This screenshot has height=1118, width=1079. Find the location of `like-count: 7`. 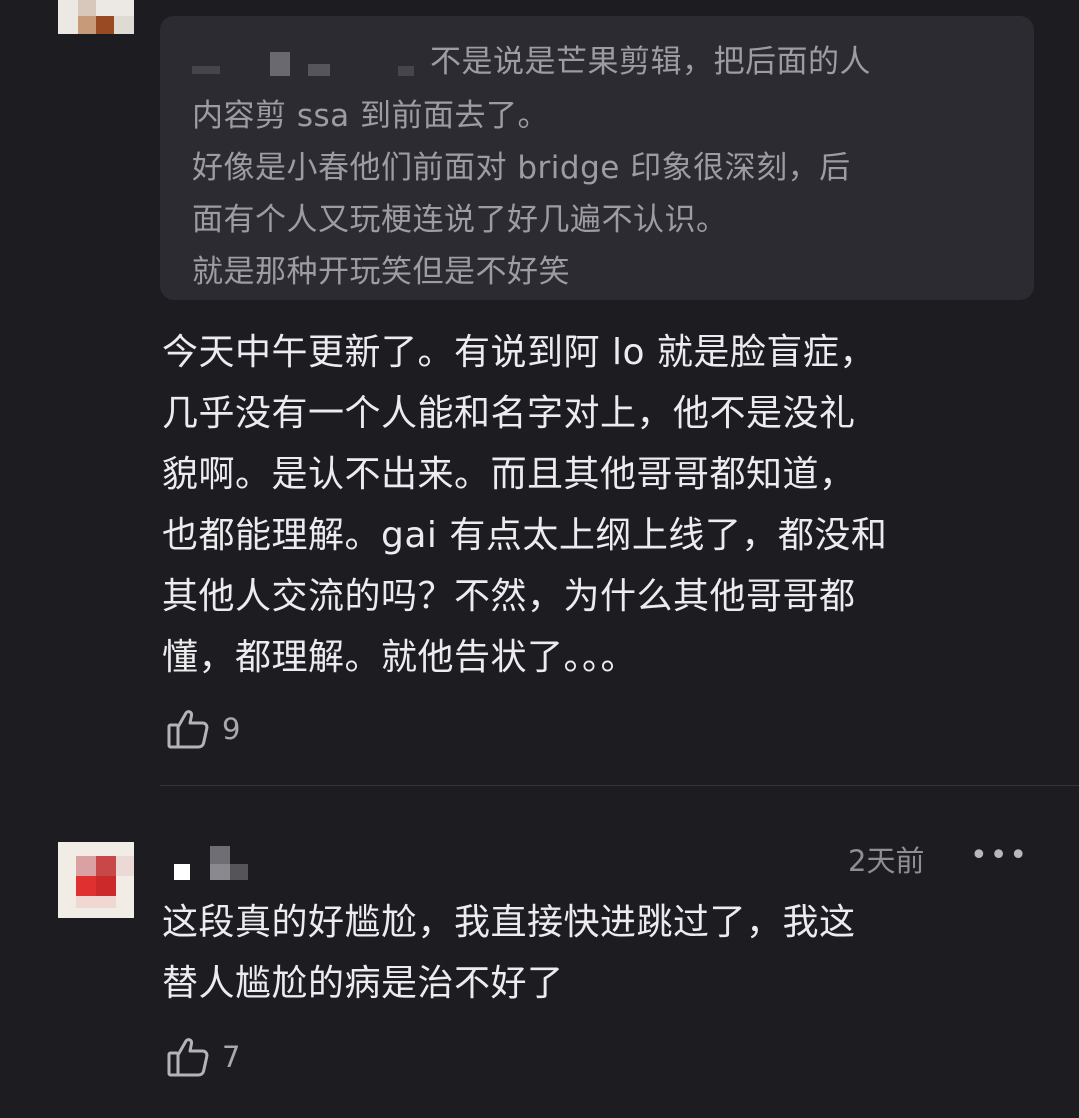

like-count: 7 is located at coordinates (231, 1057).